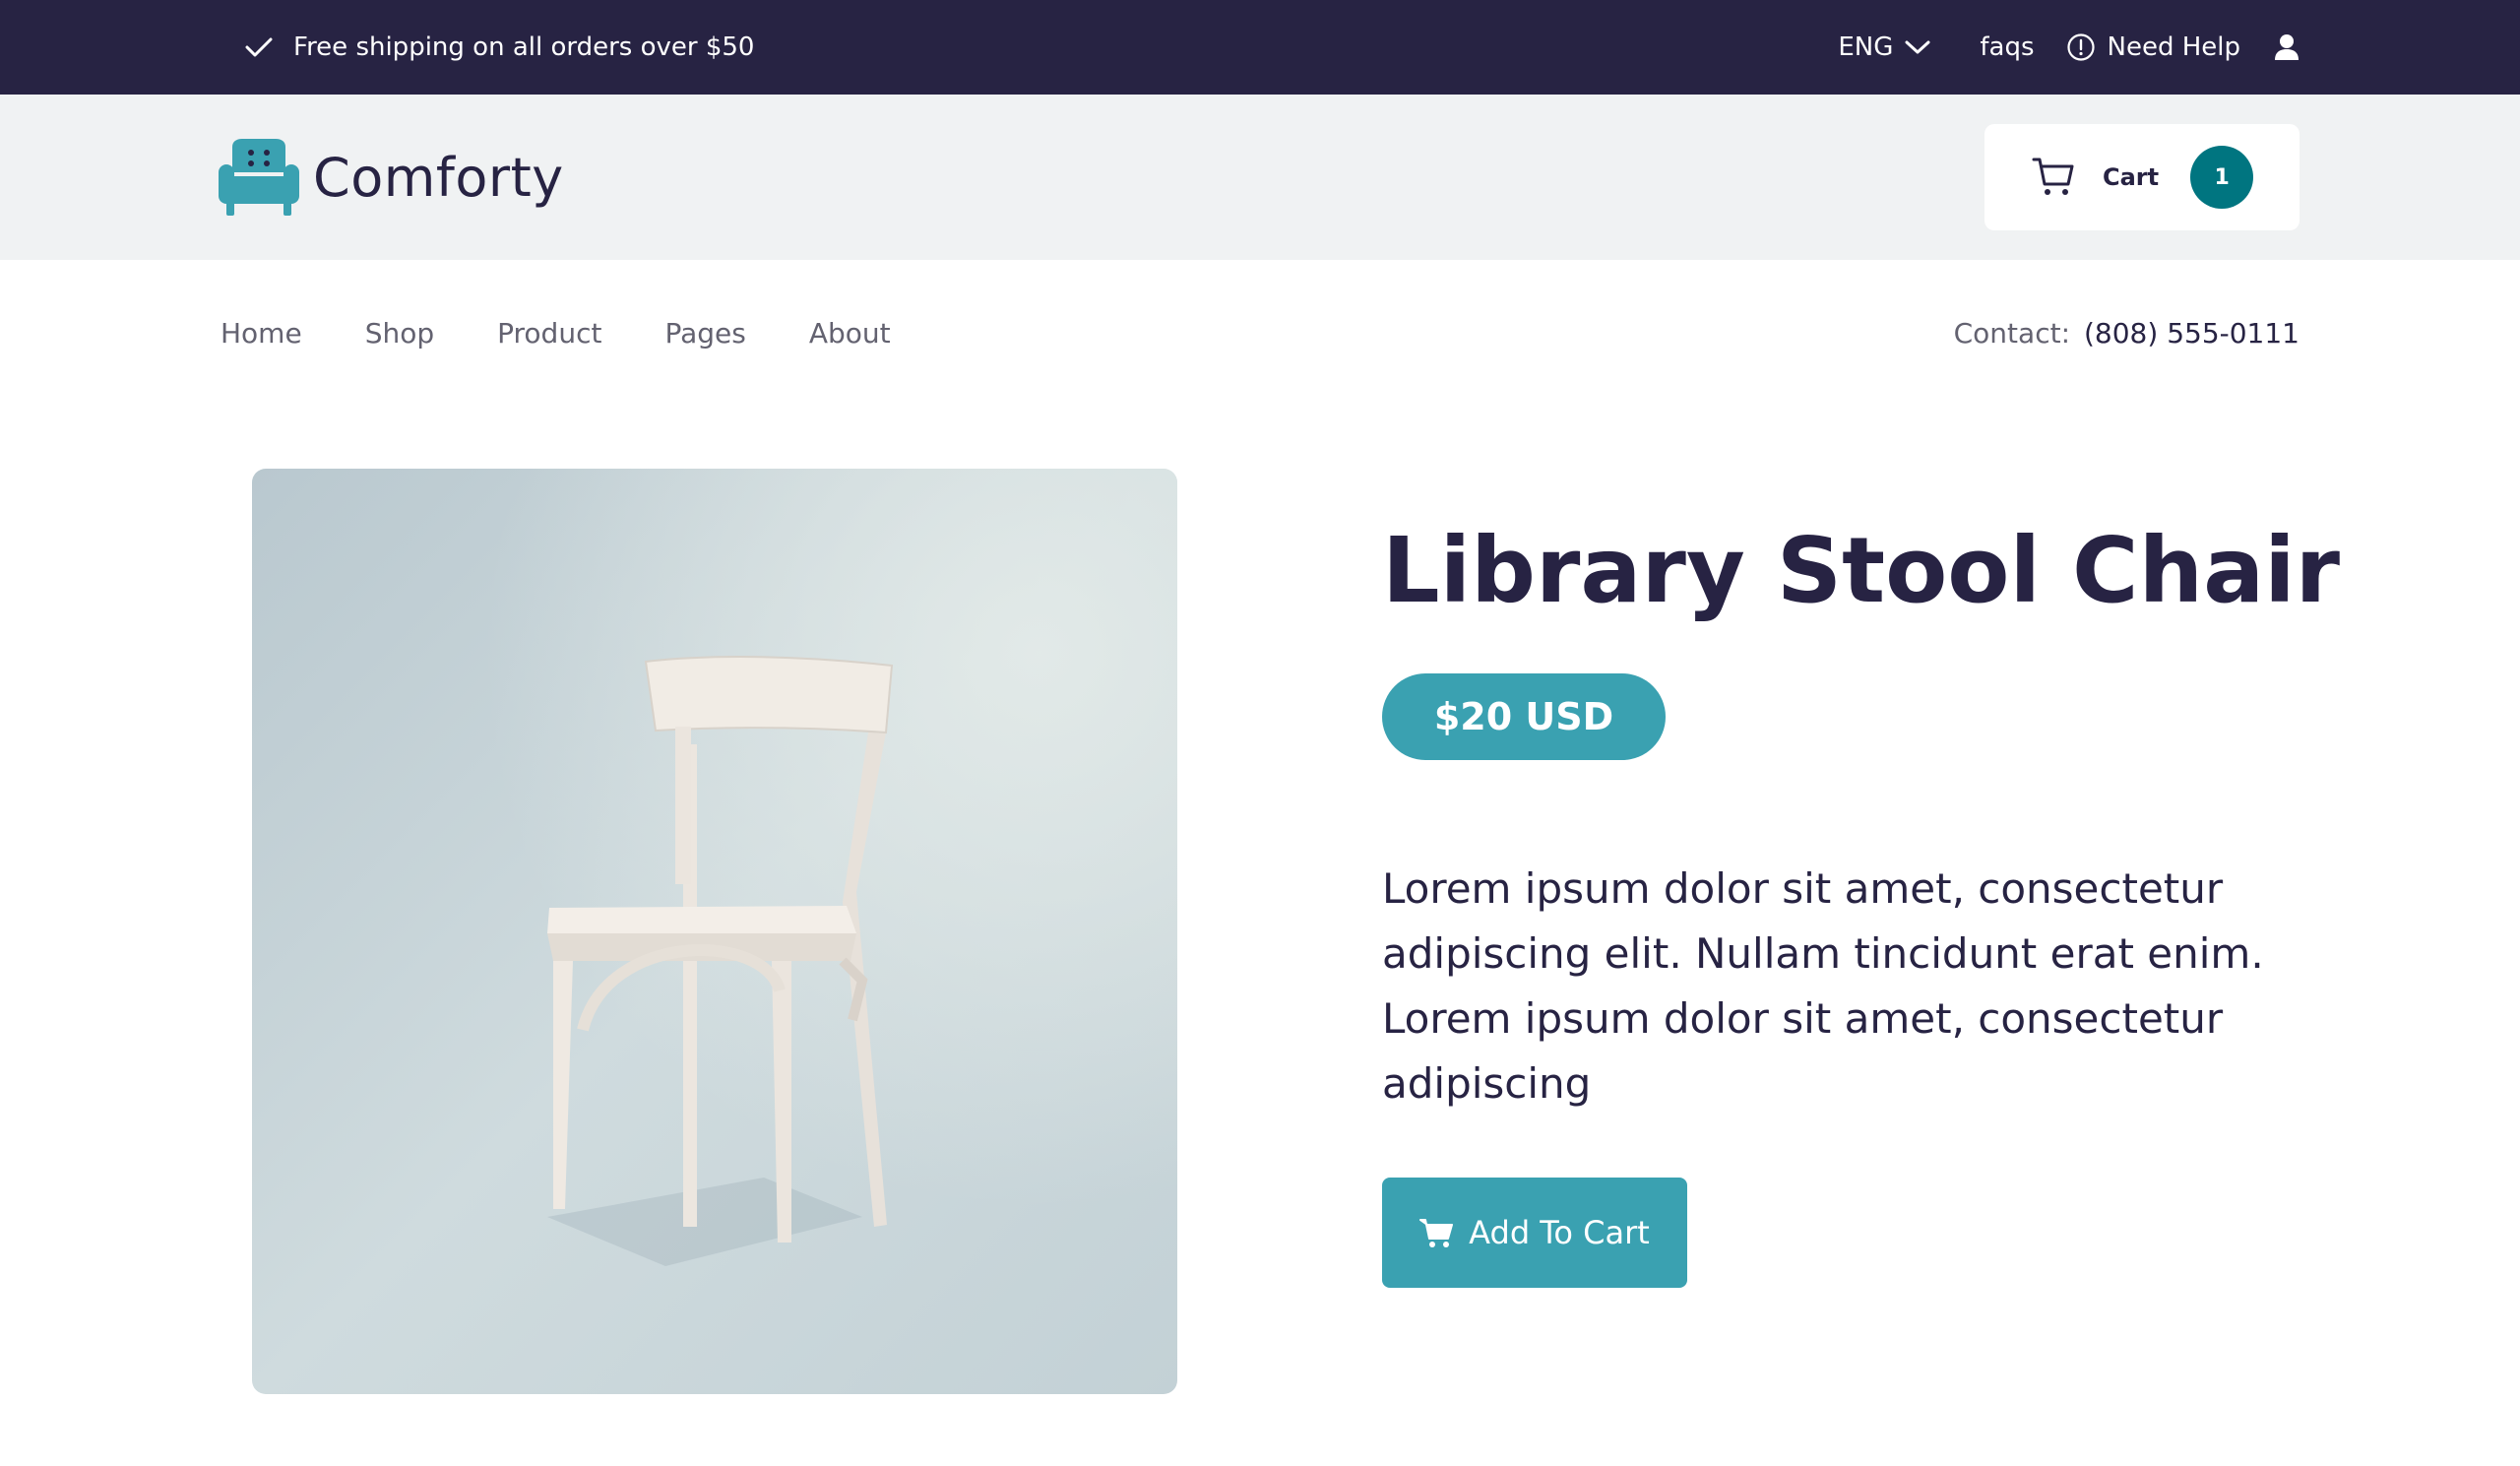  I want to click on contact-info: Contact: (808) 555-0111, so click(2127, 333).